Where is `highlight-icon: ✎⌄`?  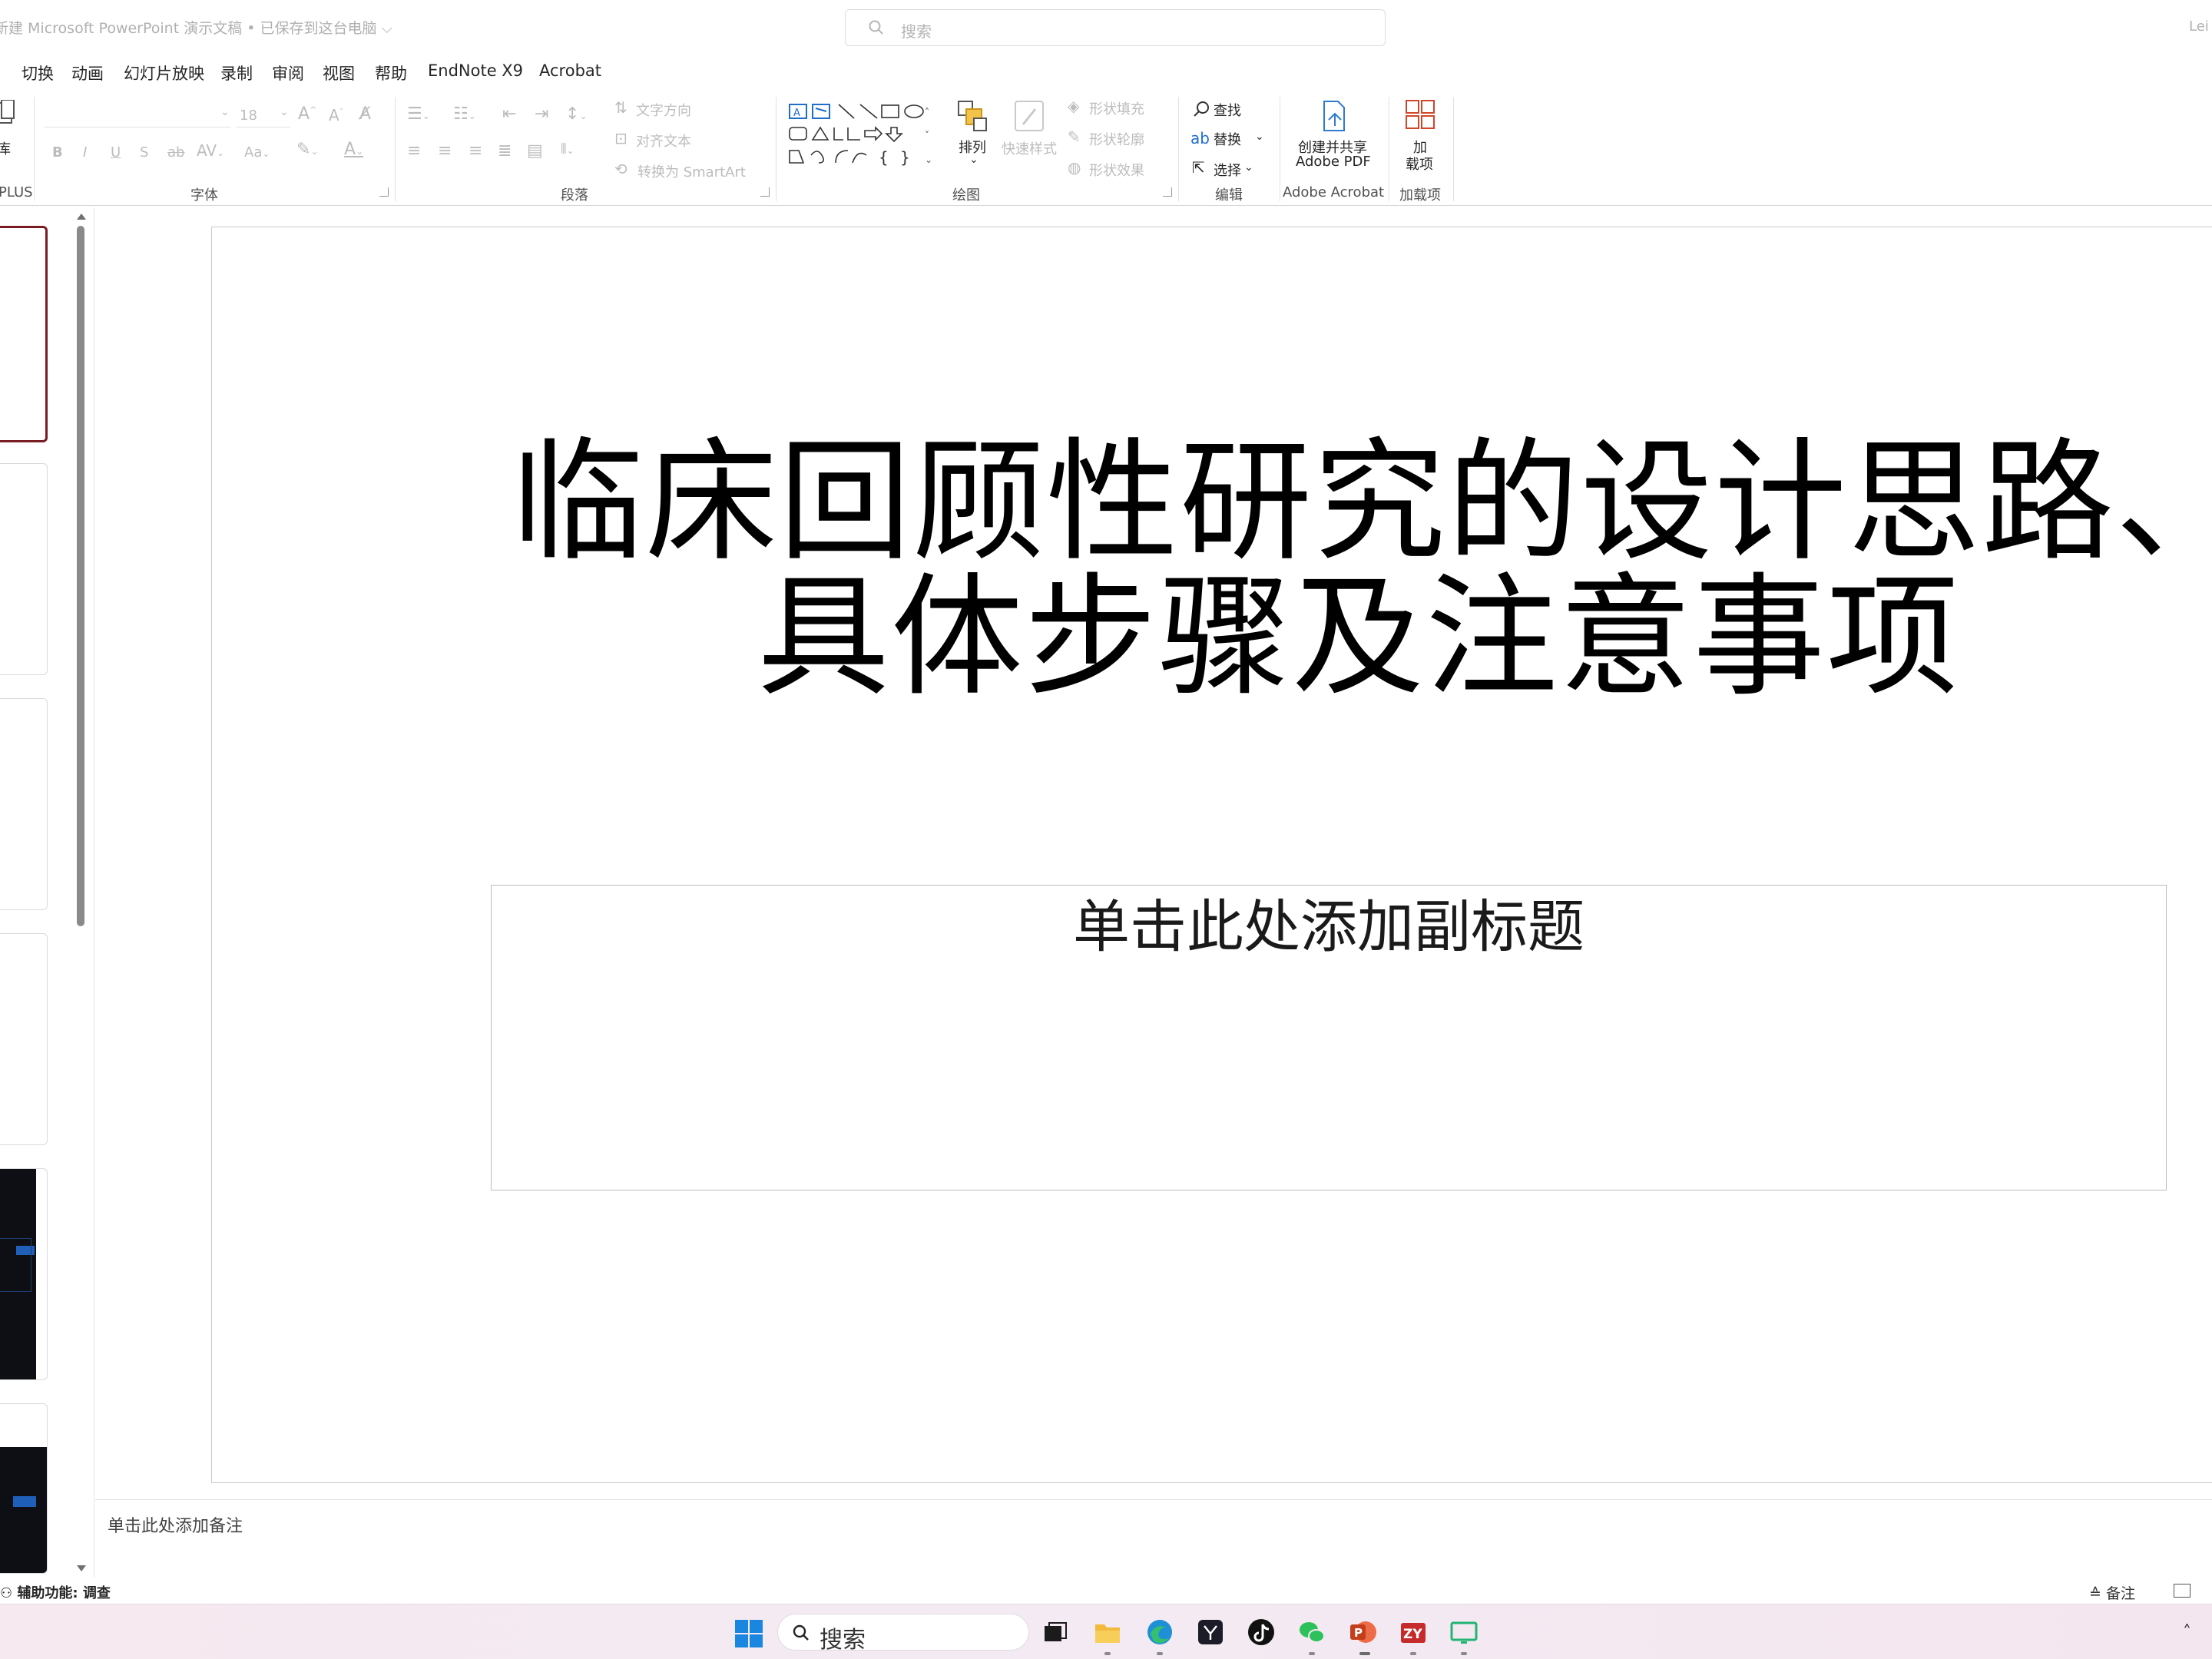
highlight-icon: ✎⌄ is located at coordinates (308, 150).